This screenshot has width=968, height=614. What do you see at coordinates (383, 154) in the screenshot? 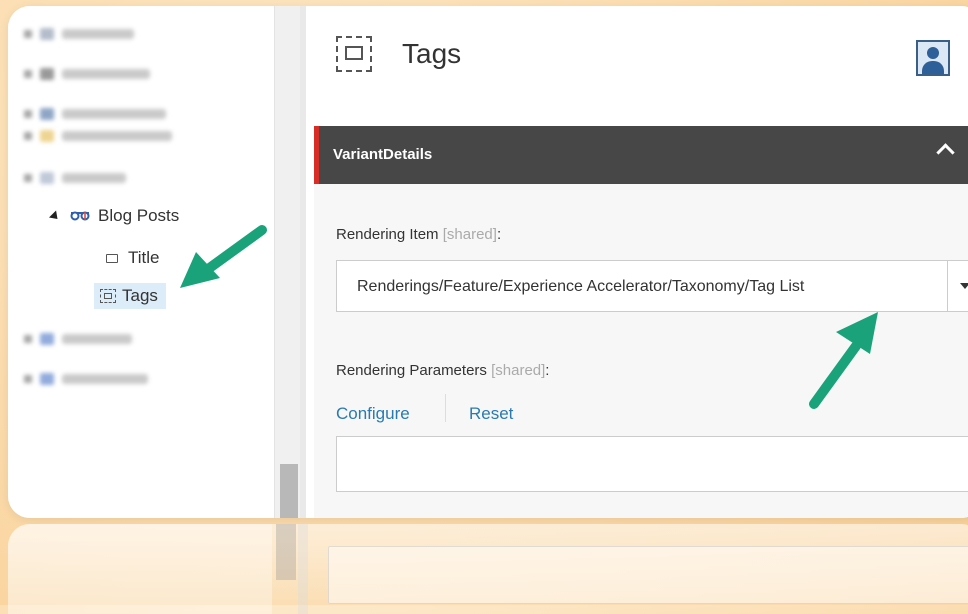
I see `section-title: VariantDetails` at bounding box center [383, 154].